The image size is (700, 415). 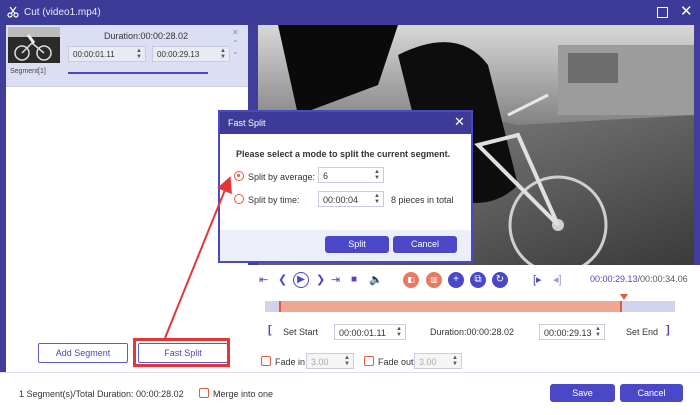 I want to click on move-down-icon: ⌄, so click(x=235, y=51).